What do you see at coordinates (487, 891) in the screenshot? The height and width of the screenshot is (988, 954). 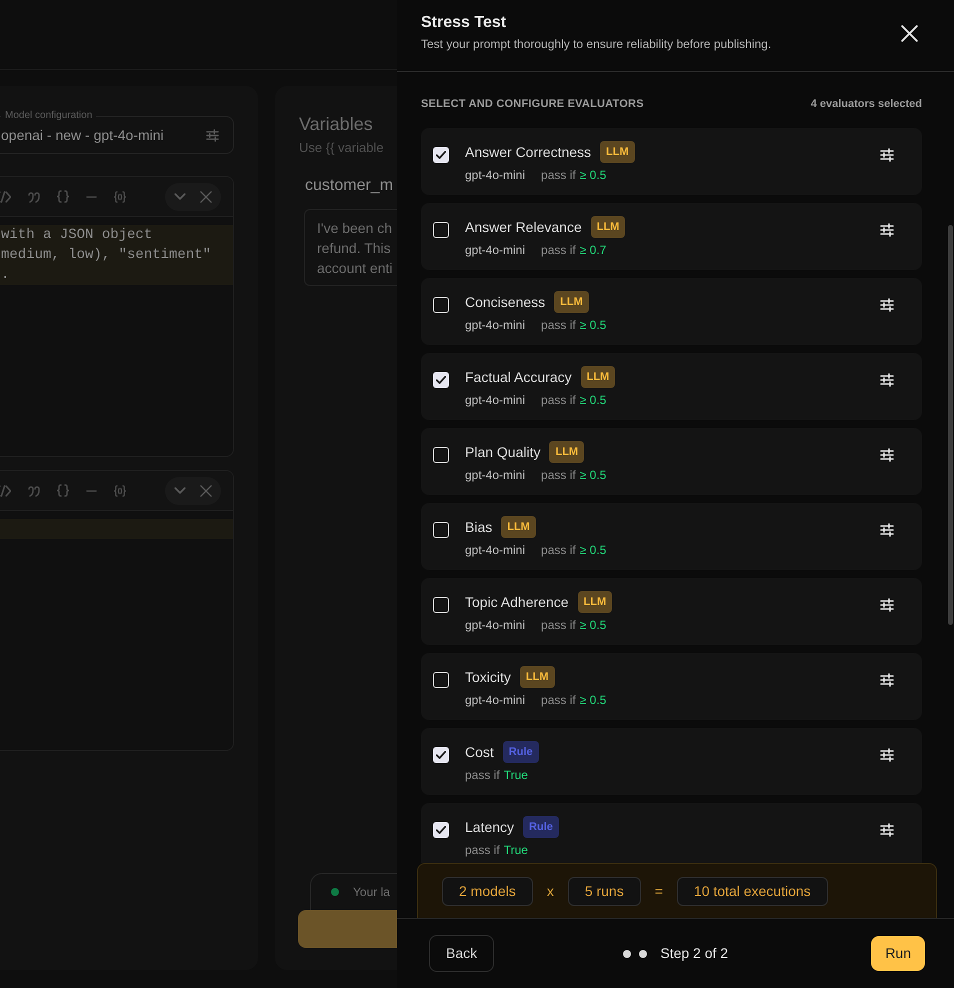 I see `model-count: 2 models` at bounding box center [487, 891].